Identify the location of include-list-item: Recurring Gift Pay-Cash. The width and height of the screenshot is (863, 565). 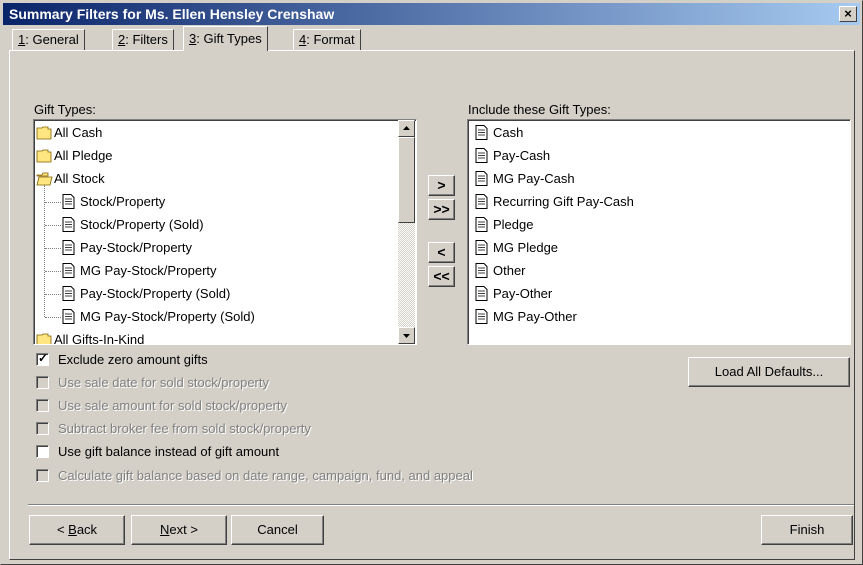
(554, 201).